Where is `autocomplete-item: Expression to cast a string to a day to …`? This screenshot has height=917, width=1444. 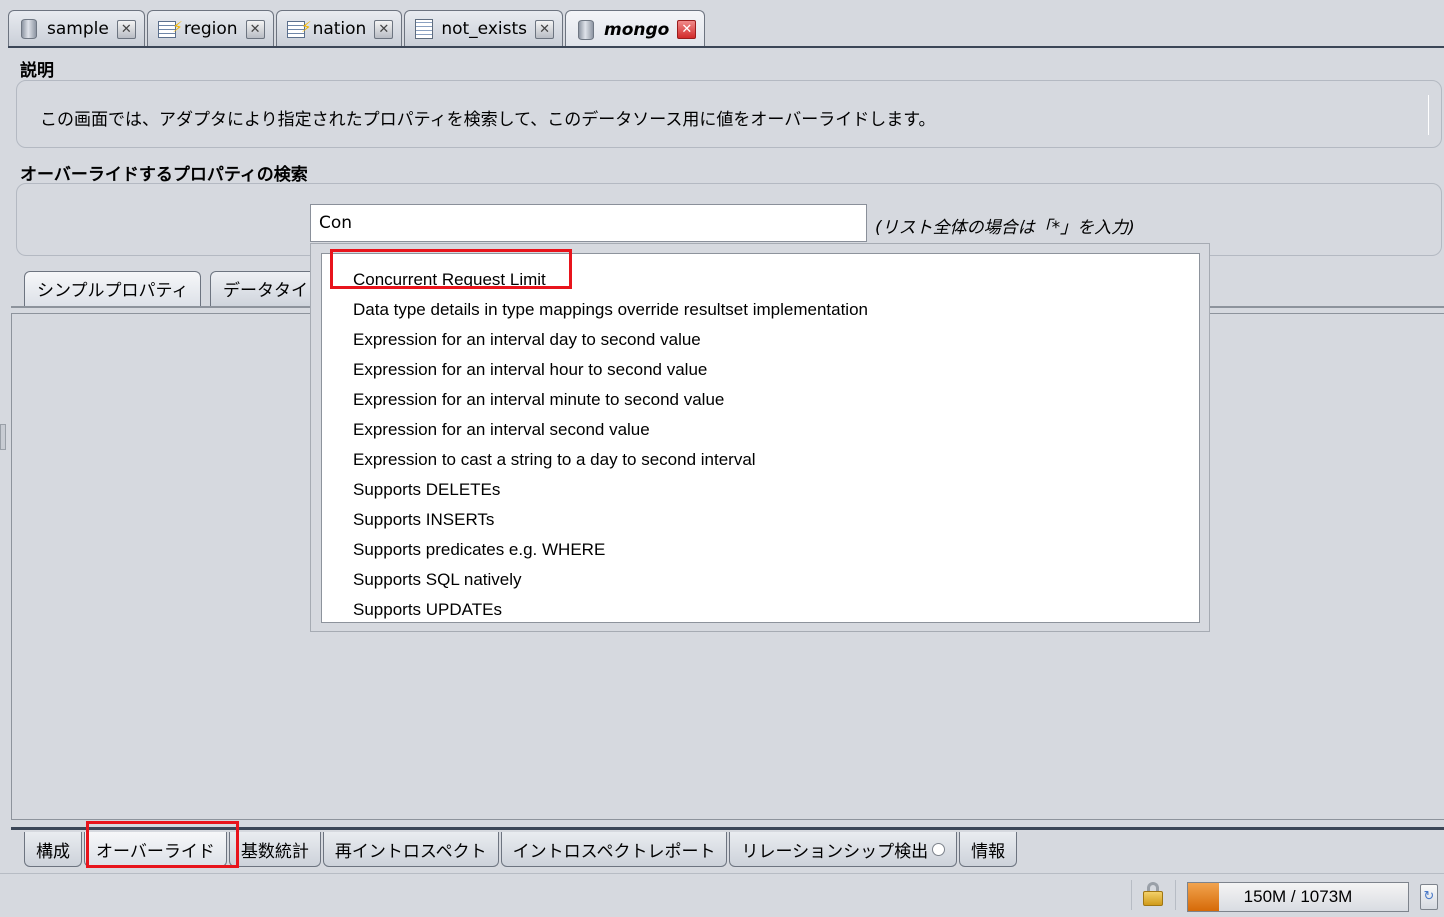 autocomplete-item: Expression to cast a string to a day to … is located at coordinates (760, 460).